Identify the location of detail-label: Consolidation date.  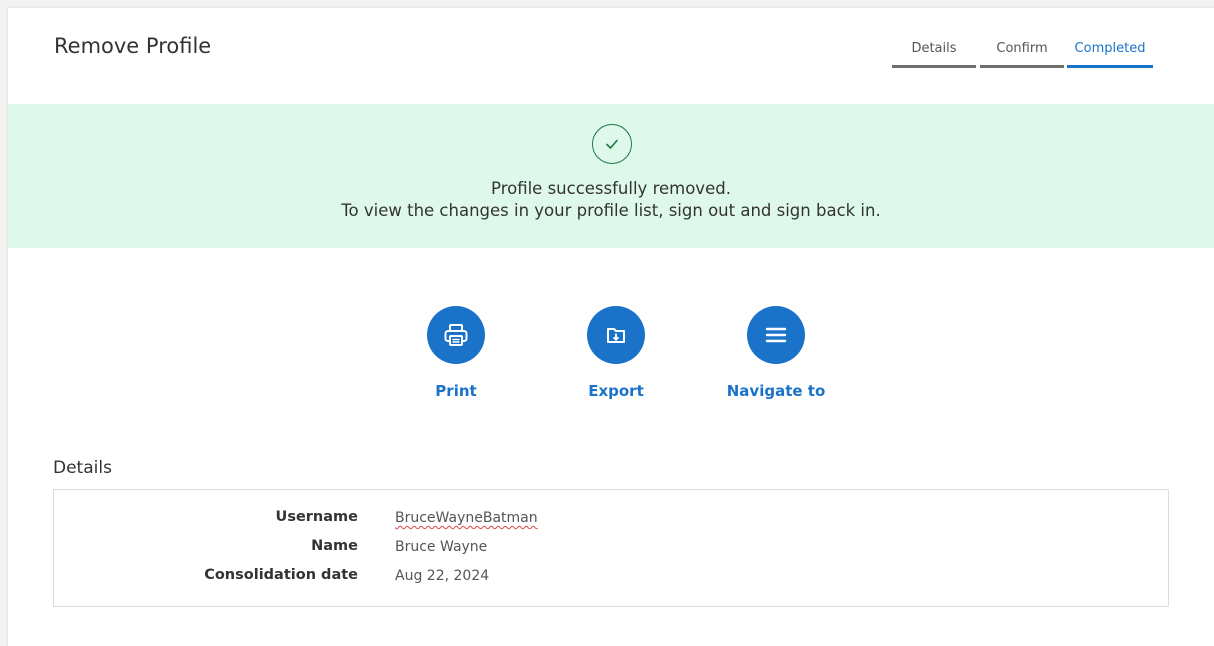
(281, 575).